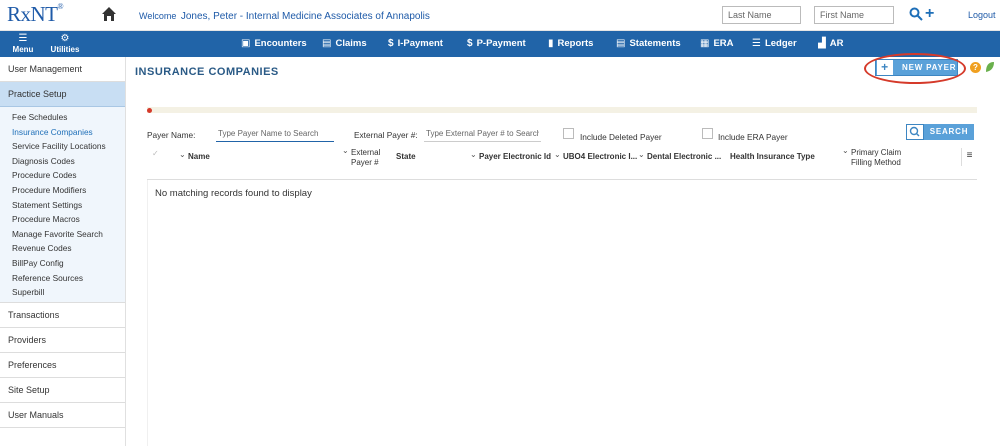 The width and height of the screenshot is (1000, 446). I want to click on external-payer-label: External Payer #:, so click(386, 135).